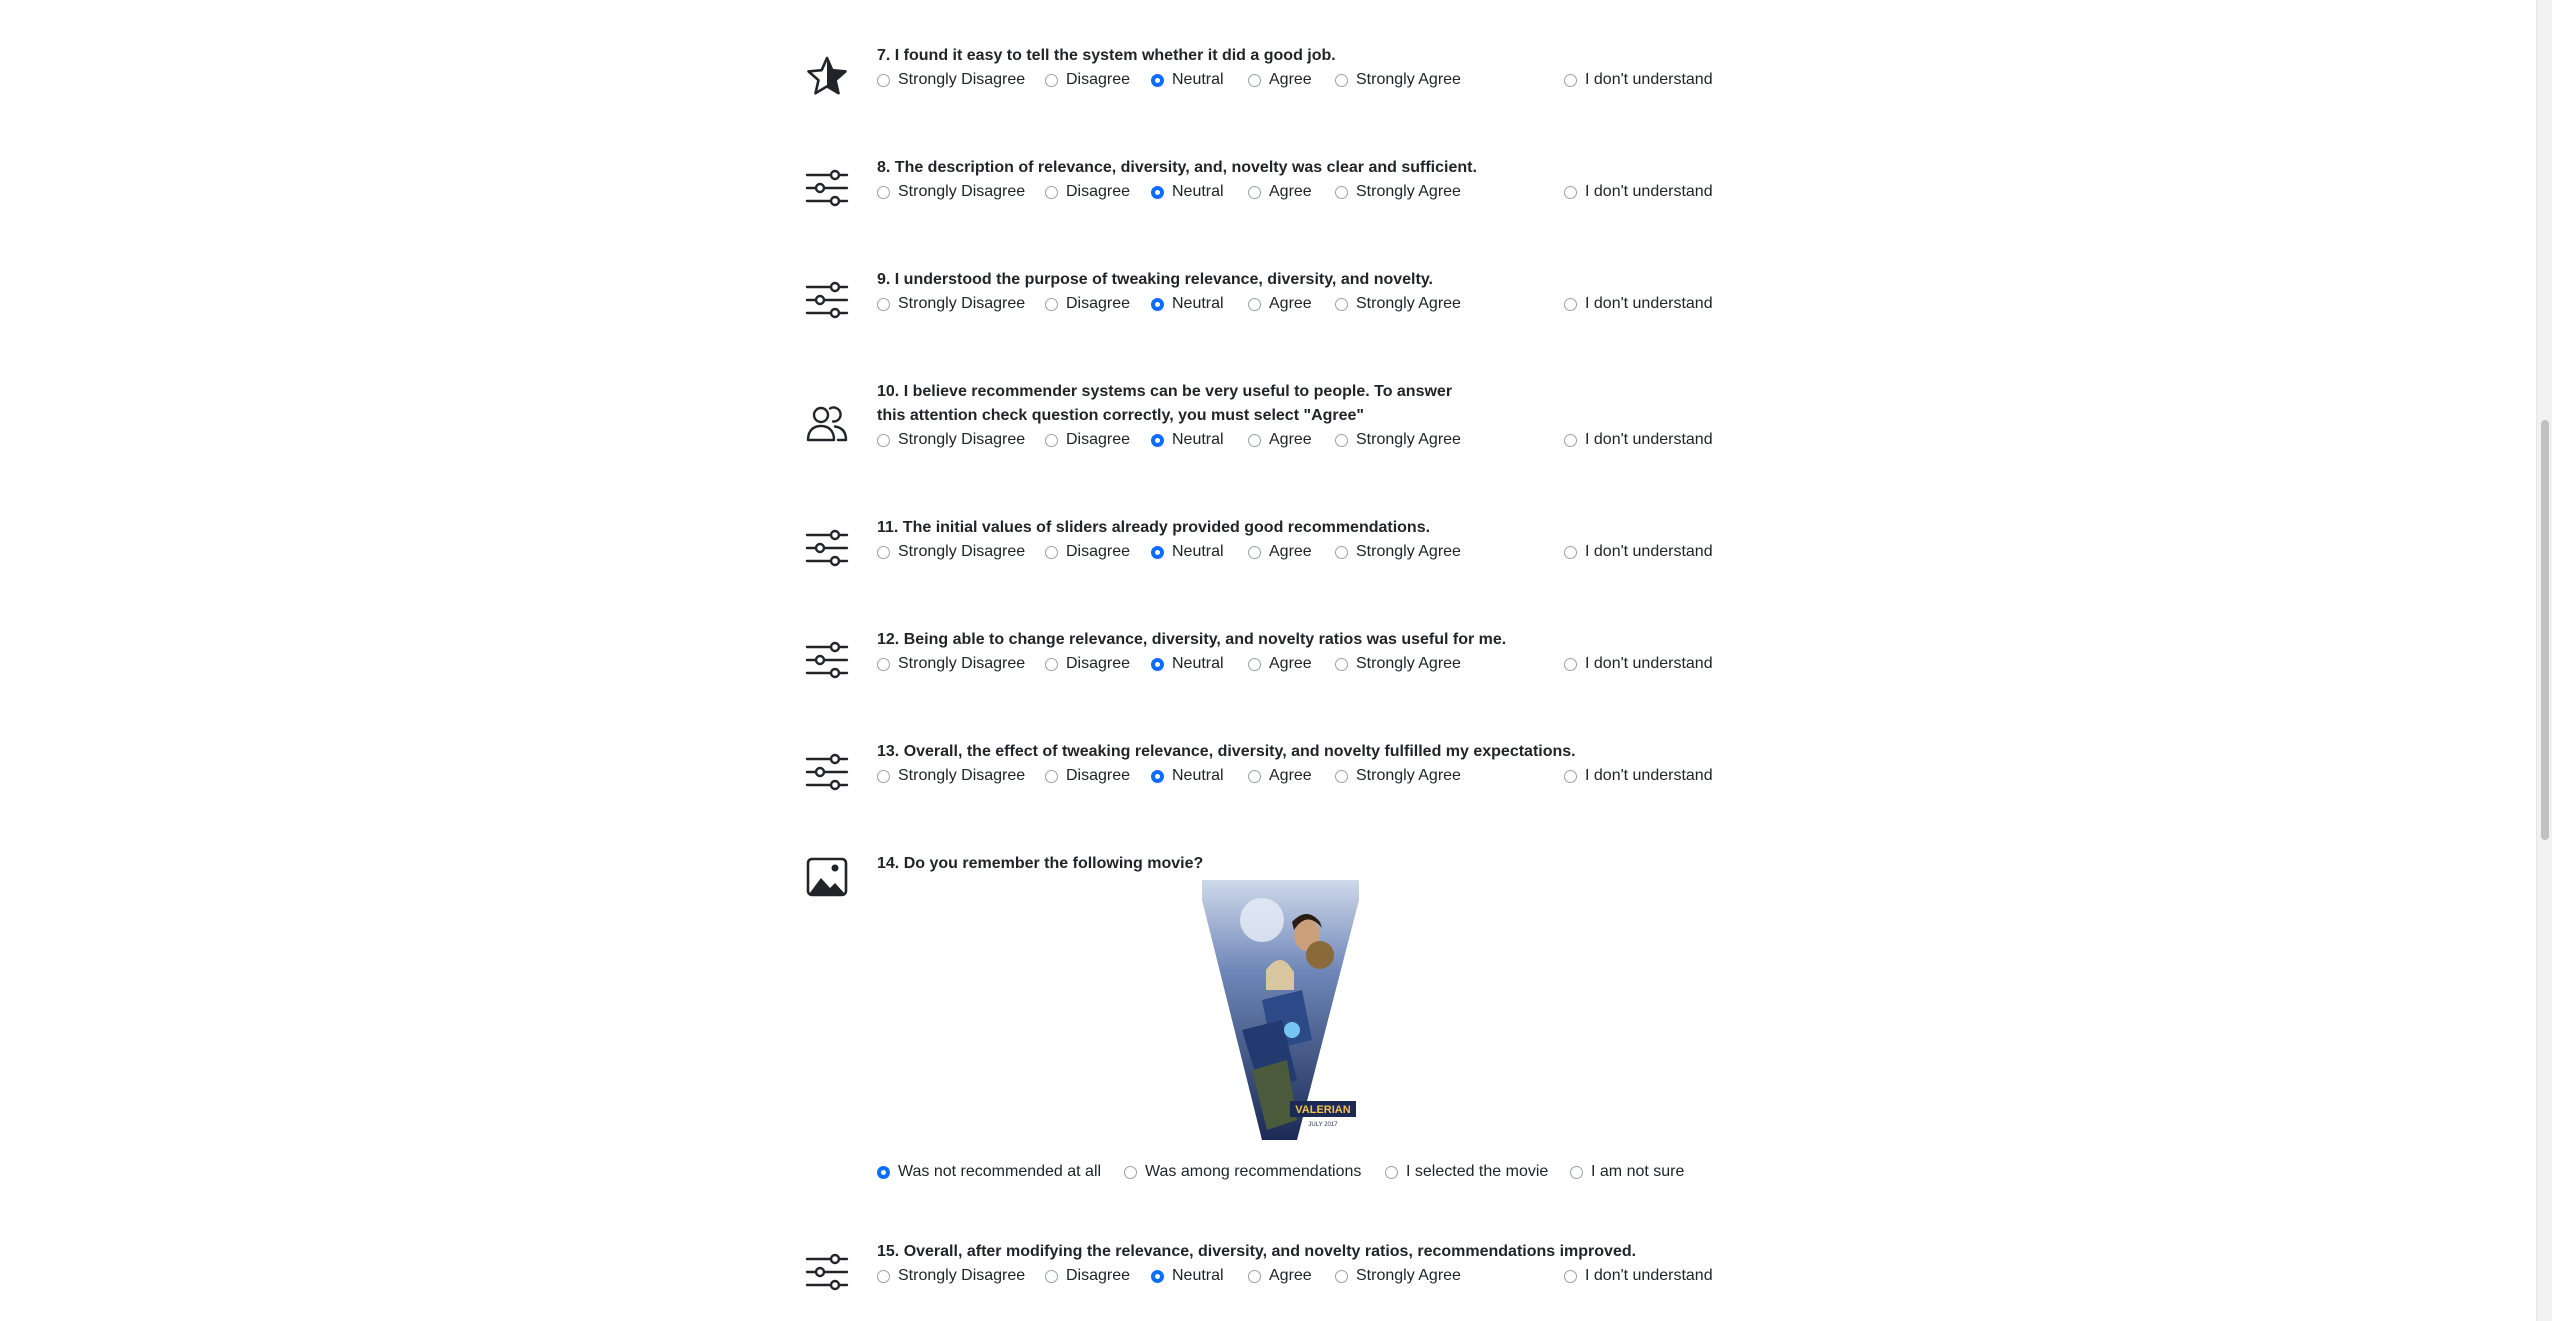  Describe the element at coordinates (1242, 1172) in the screenshot. I see `option-among-recommendations: Was among recommendations` at that location.